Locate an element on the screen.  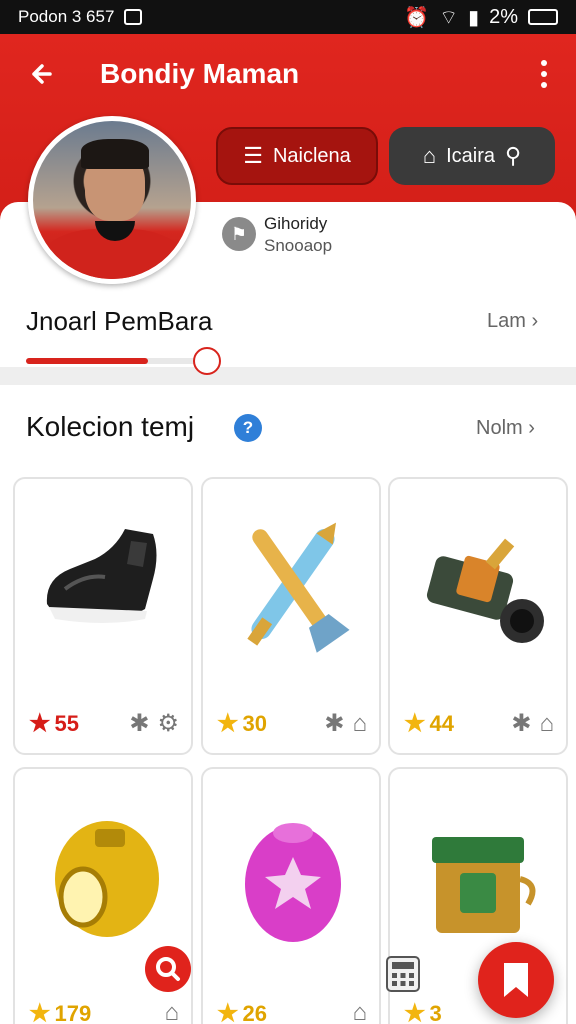
crossed-rockets-image is located at coordinates (298, 587).